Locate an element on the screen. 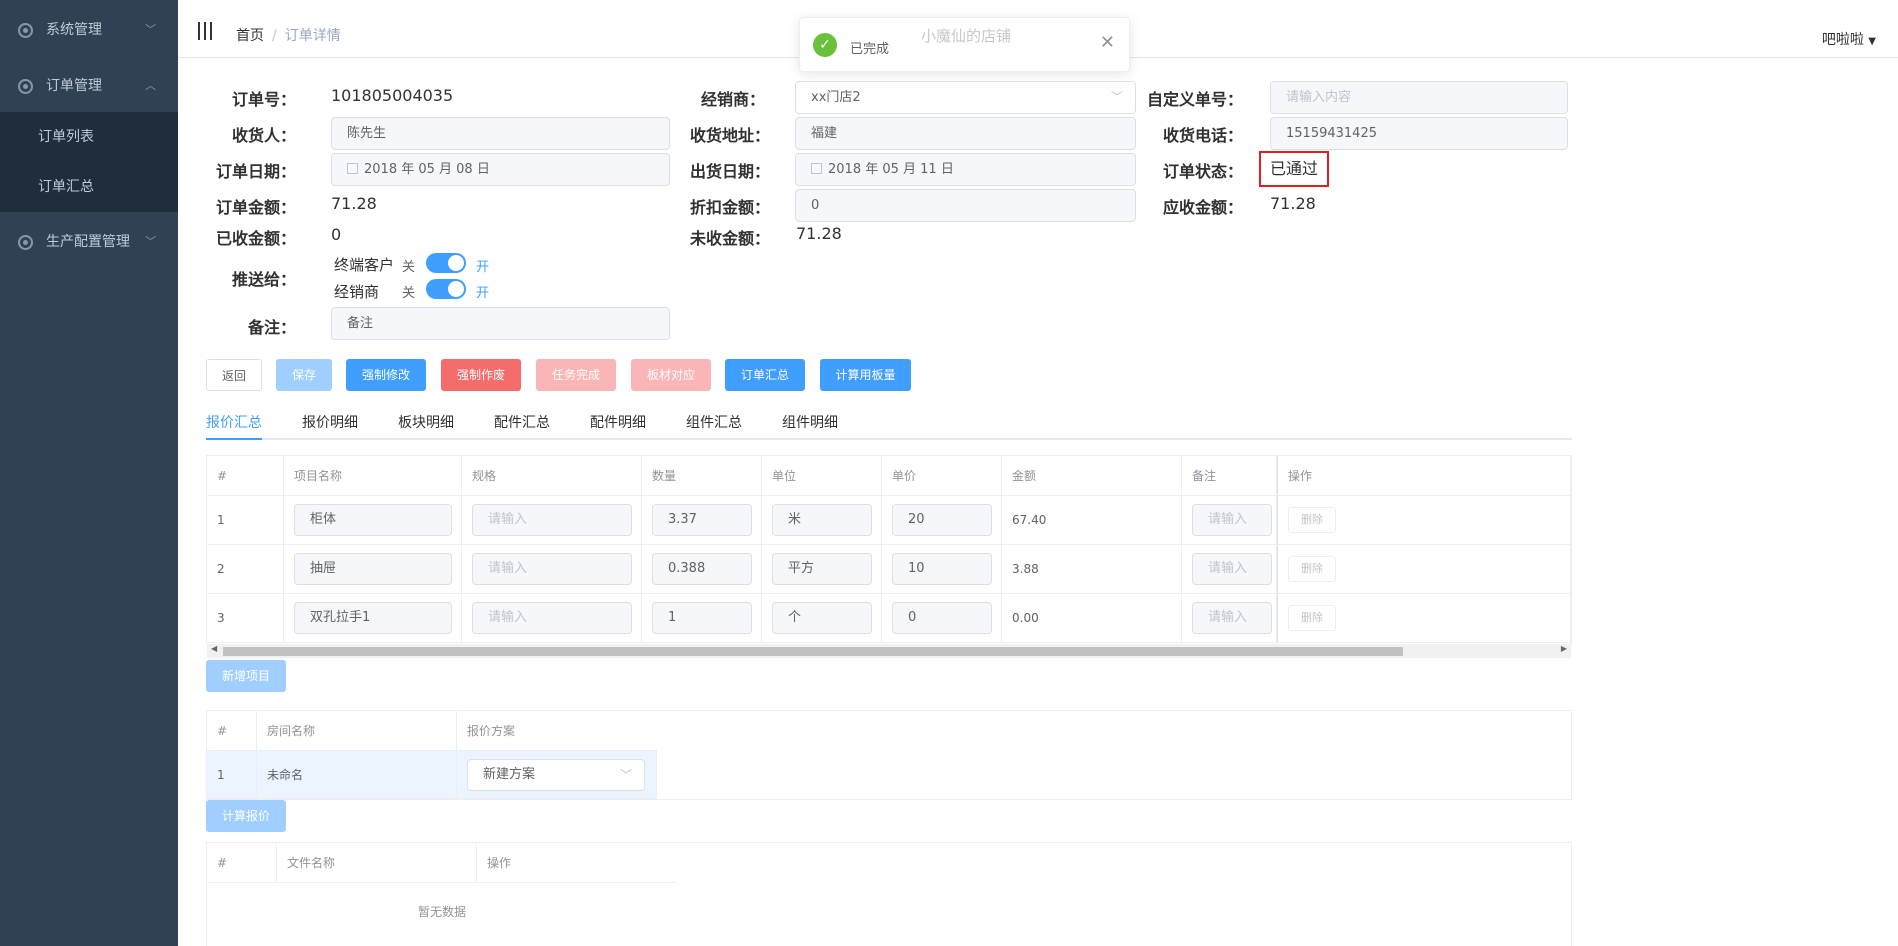  column-header: 操作 is located at coordinates (577, 863).